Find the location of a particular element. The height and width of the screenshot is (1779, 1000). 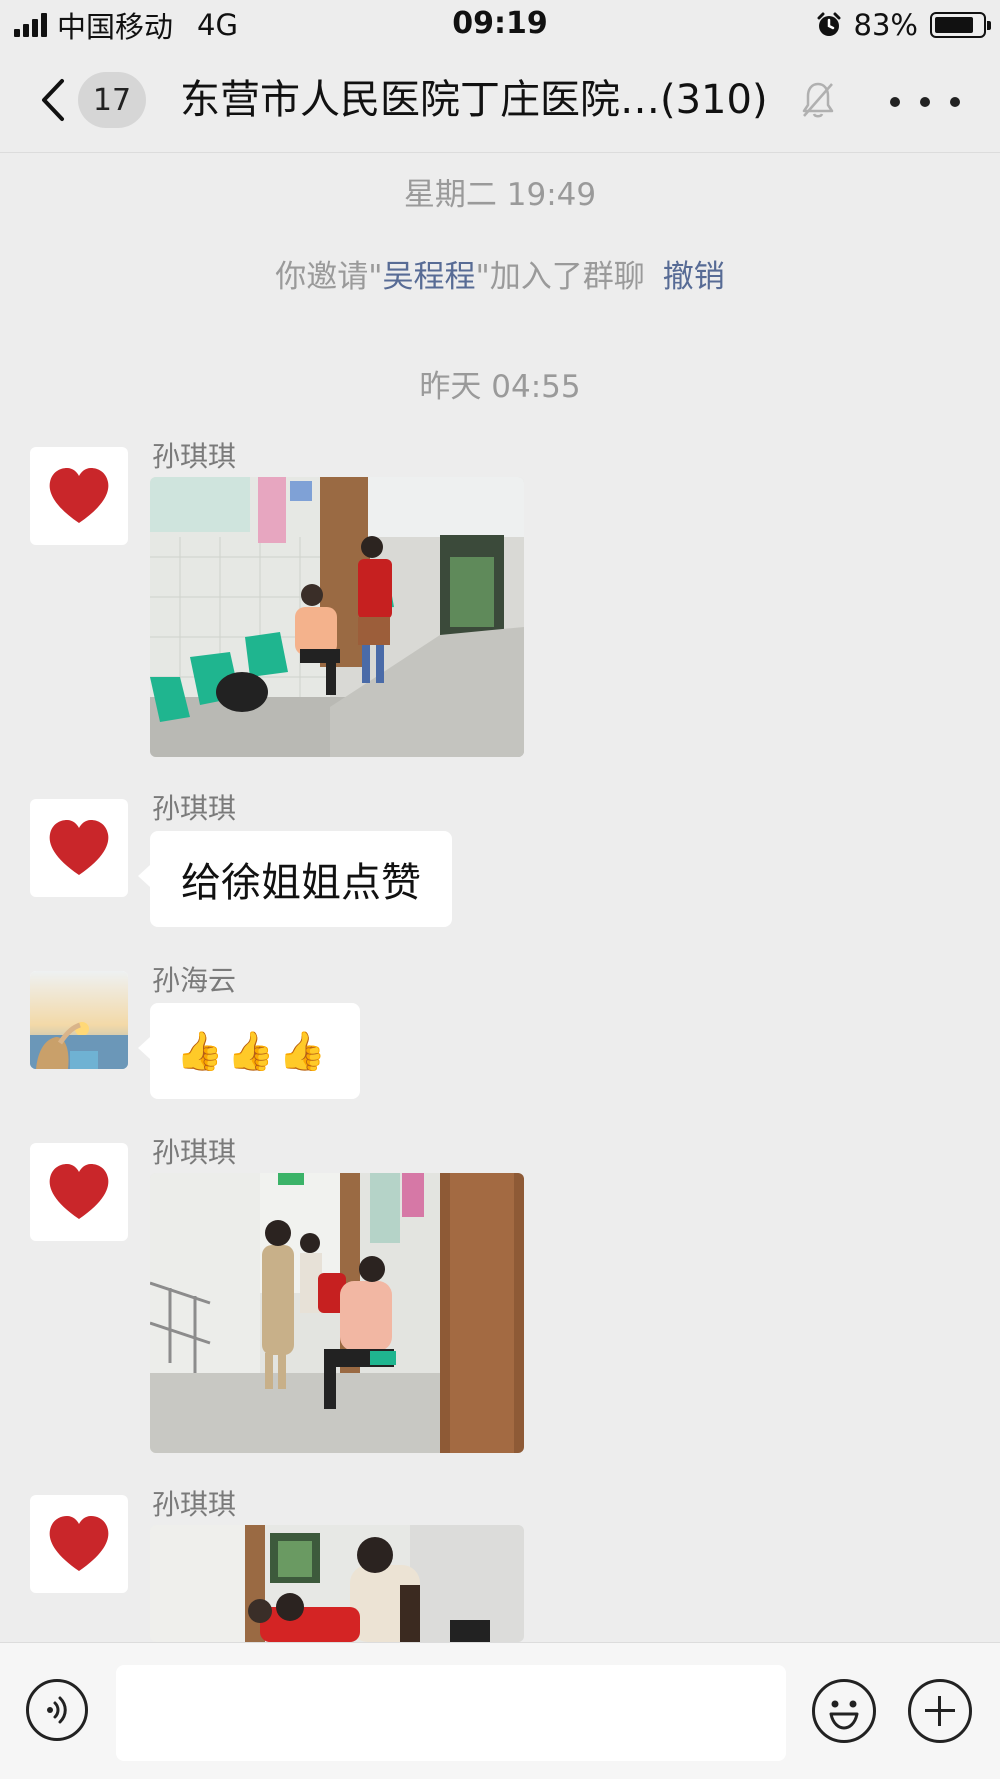

battery-percent: 83% is located at coordinates (885, 25).